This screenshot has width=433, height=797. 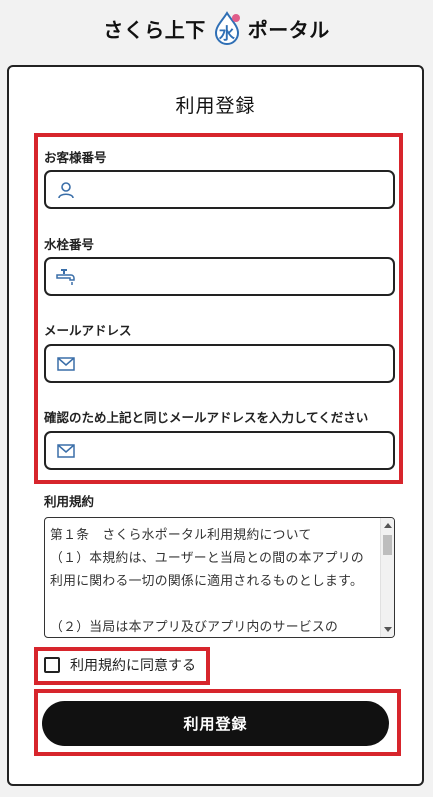 I want to click on water-drop-logo-icon: 水, so click(x=227, y=28).